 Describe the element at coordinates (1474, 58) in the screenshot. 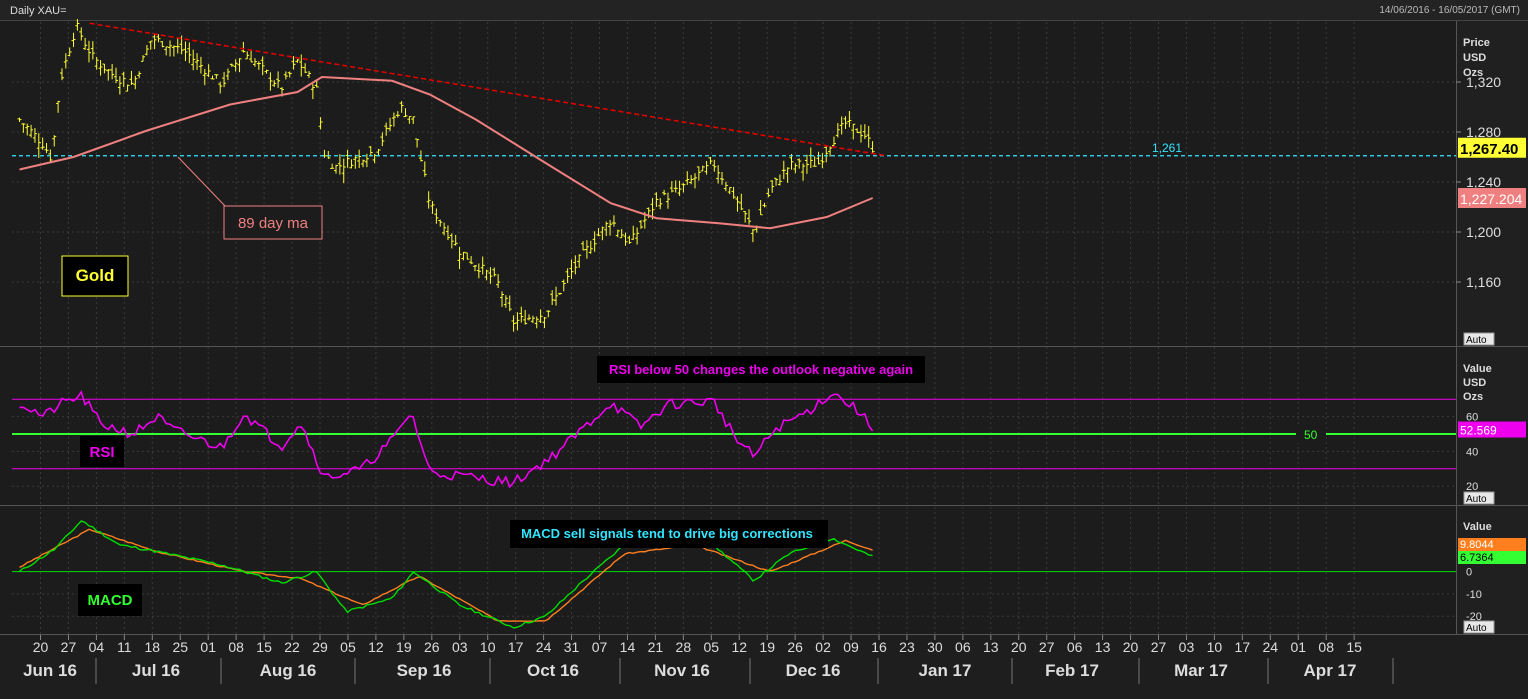

I see `price-axis-title-line: USD` at that location.